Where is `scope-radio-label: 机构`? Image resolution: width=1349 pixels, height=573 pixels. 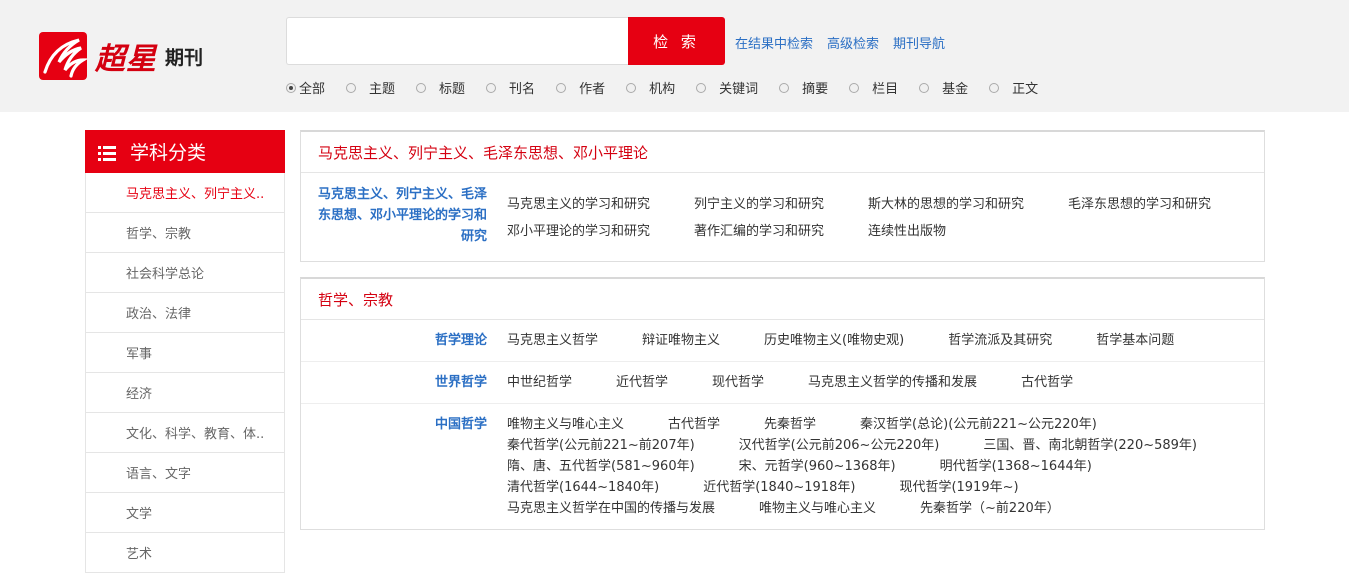 scope-radio-label: 机构 is located at coordinates (662, 89).